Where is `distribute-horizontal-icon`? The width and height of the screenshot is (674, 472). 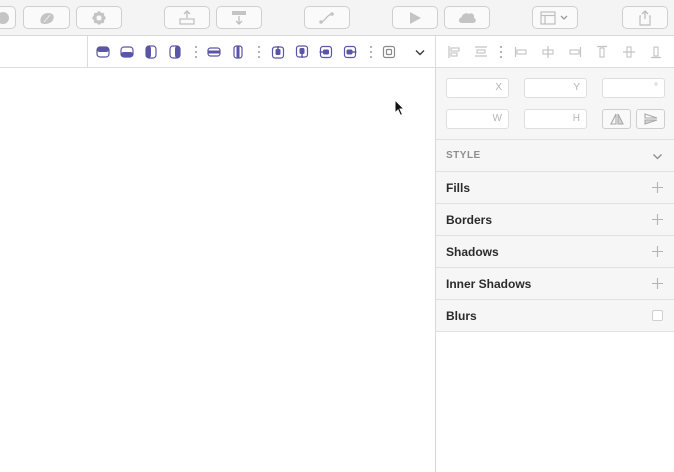
distribute-horizontal-icon is located at coordinates (214, 52).